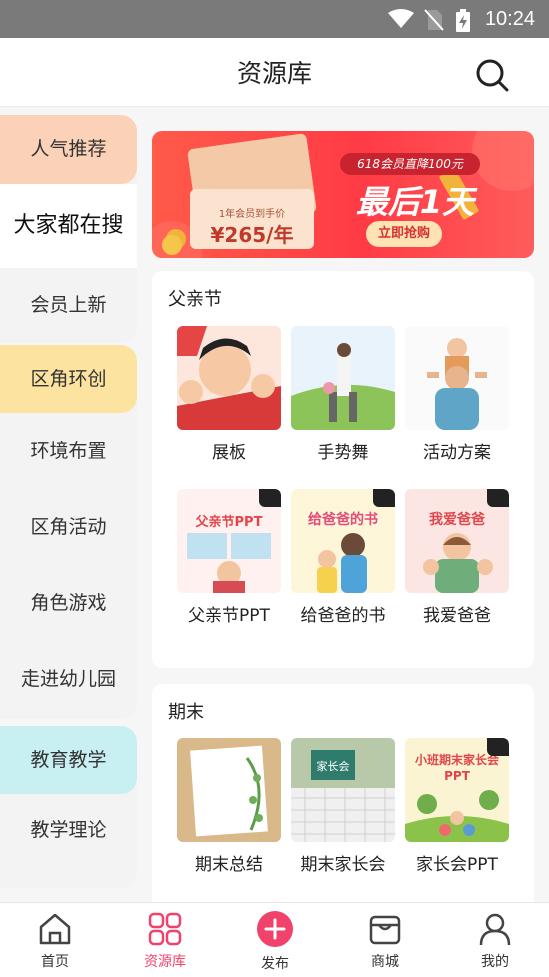  I want to click on resource-tile: 期末总结, so click(229, 806).